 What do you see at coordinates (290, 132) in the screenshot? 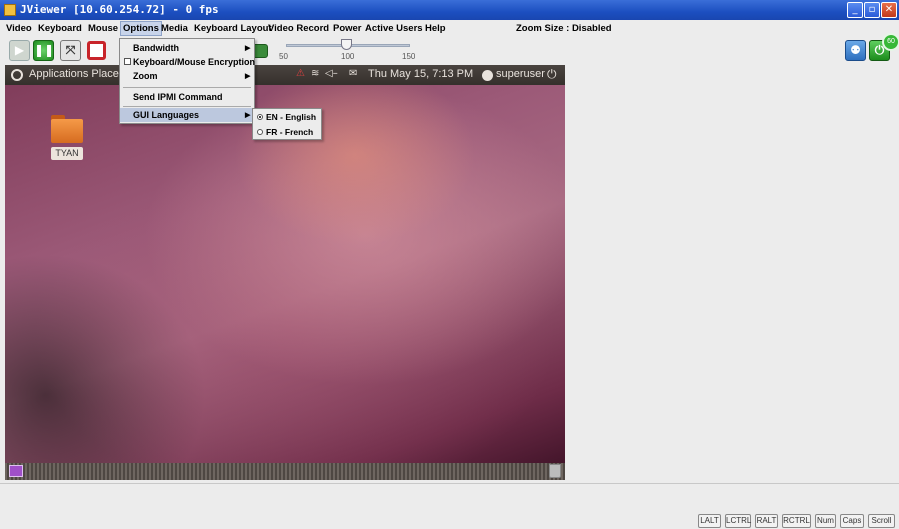
I see `french-label: FR - French` at bounding box center [290, 132].